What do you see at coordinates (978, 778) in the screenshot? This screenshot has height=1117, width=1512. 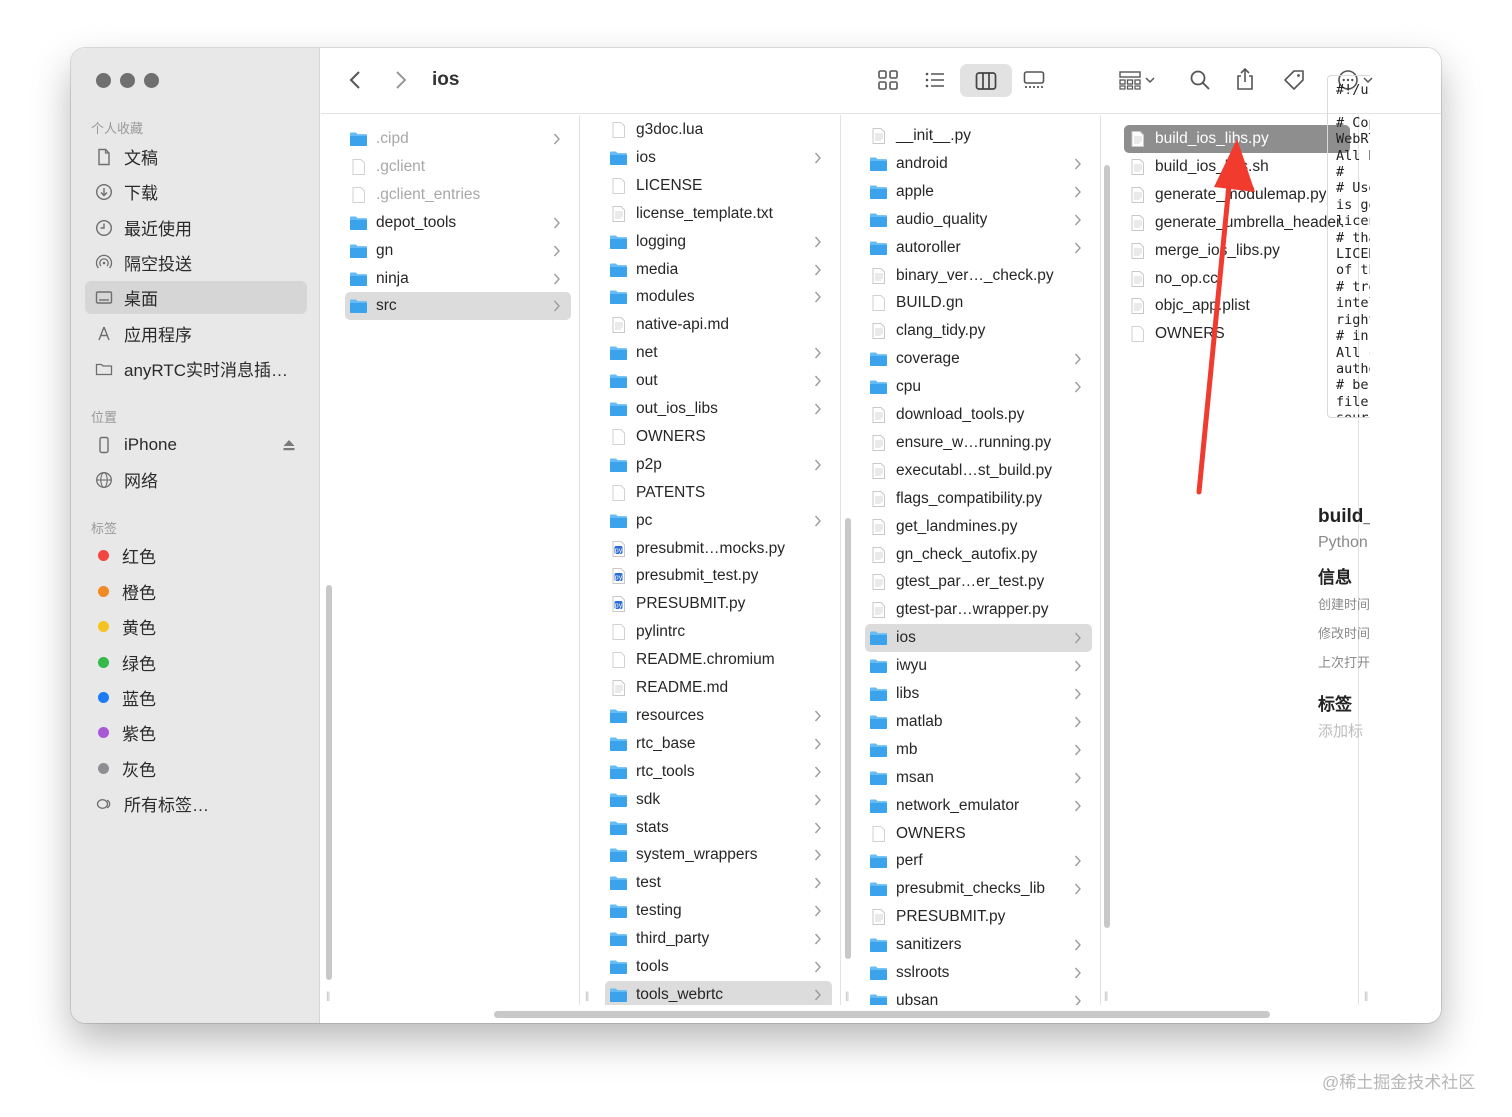 I see `folder-row: msan` at bounding box center [978, 778].